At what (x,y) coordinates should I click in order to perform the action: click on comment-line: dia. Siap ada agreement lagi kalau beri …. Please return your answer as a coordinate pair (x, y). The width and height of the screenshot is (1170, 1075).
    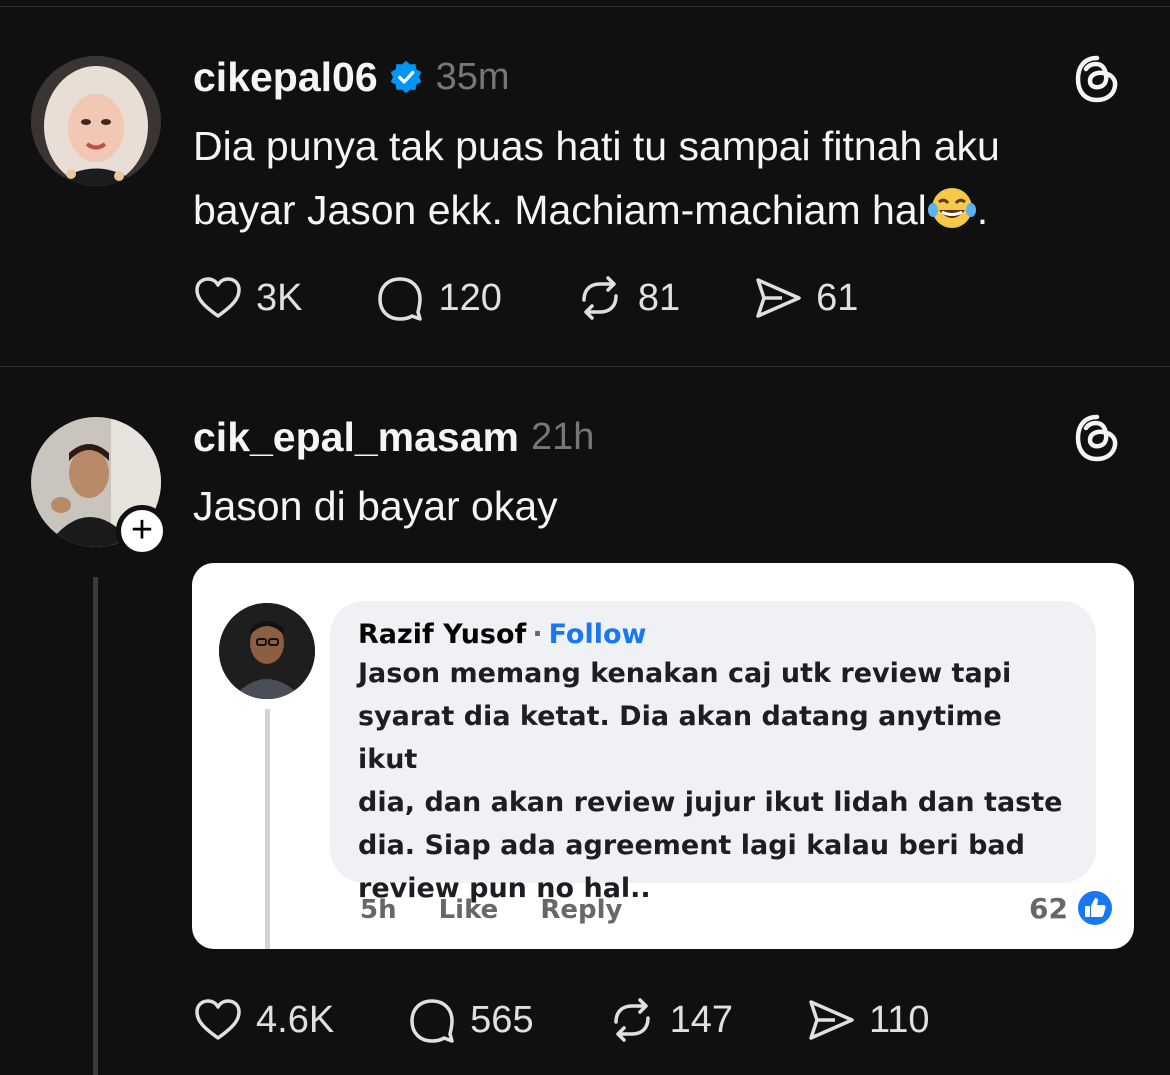
    Looking at the image, I should click on (691, 845).